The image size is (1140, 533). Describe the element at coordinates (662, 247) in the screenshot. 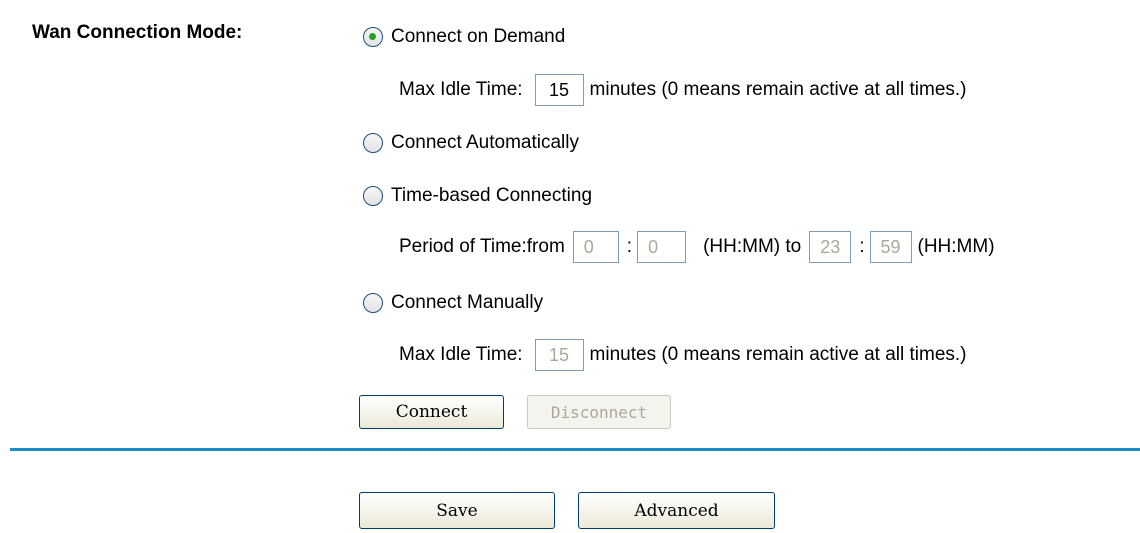

I see `time-from-minute-input: 0` at that location.